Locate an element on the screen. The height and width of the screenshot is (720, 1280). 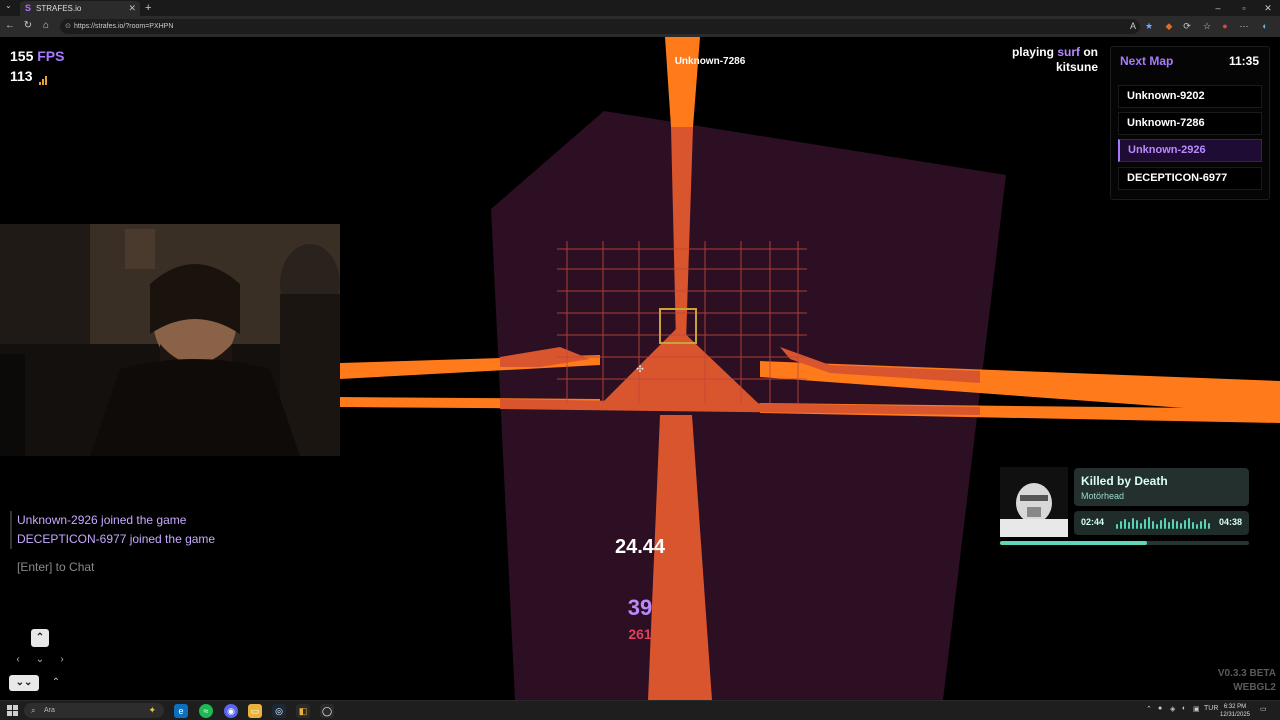
read-aloud-icon: A is located at coordinates (1133, 26).